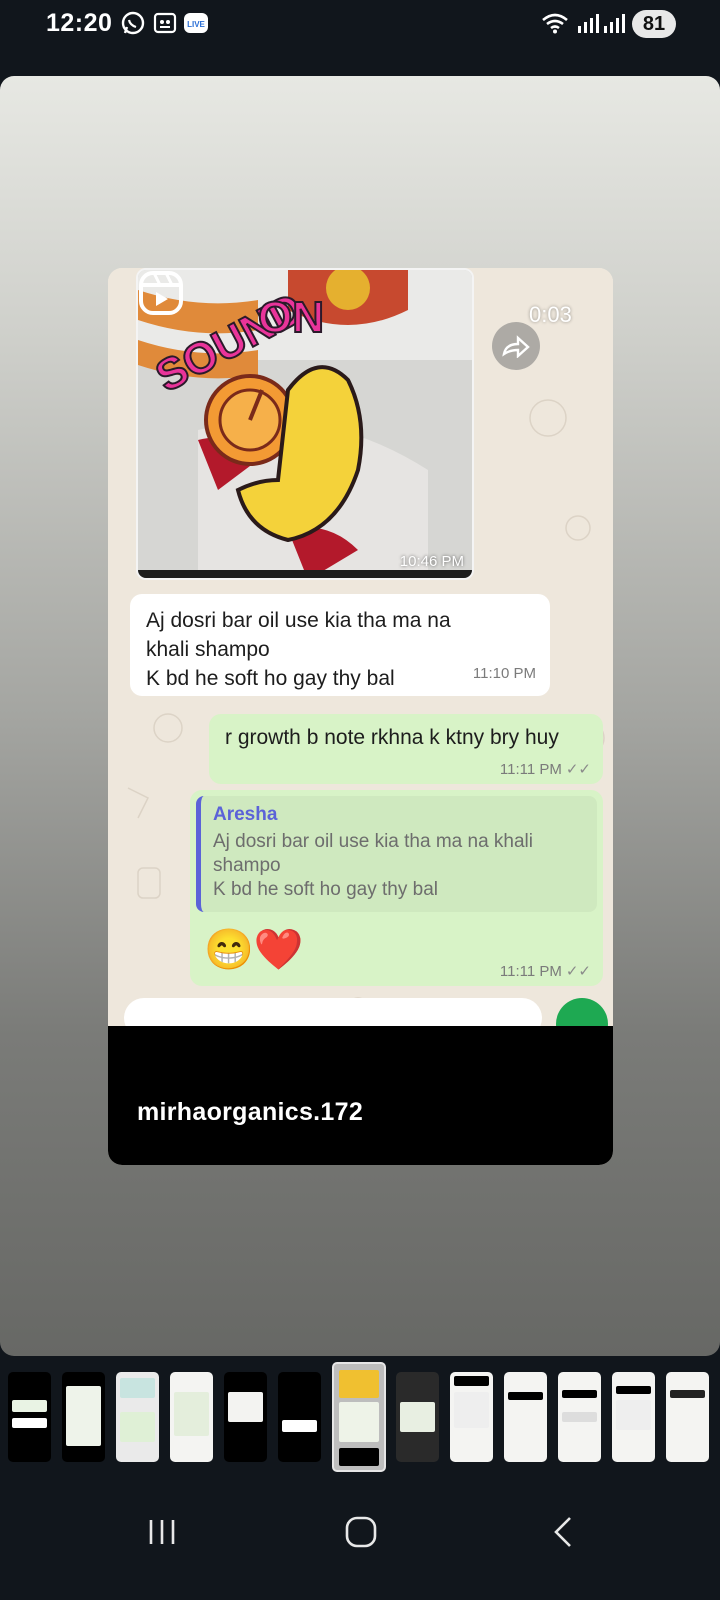  I want to click on signal-icon, so click(588, 23).